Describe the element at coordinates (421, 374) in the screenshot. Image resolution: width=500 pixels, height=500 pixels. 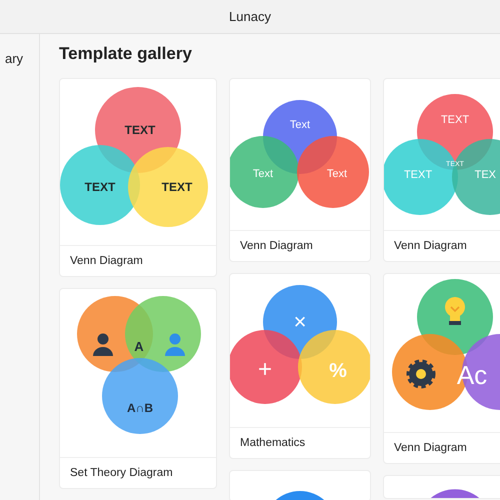
I see `gear-icon` at that location.